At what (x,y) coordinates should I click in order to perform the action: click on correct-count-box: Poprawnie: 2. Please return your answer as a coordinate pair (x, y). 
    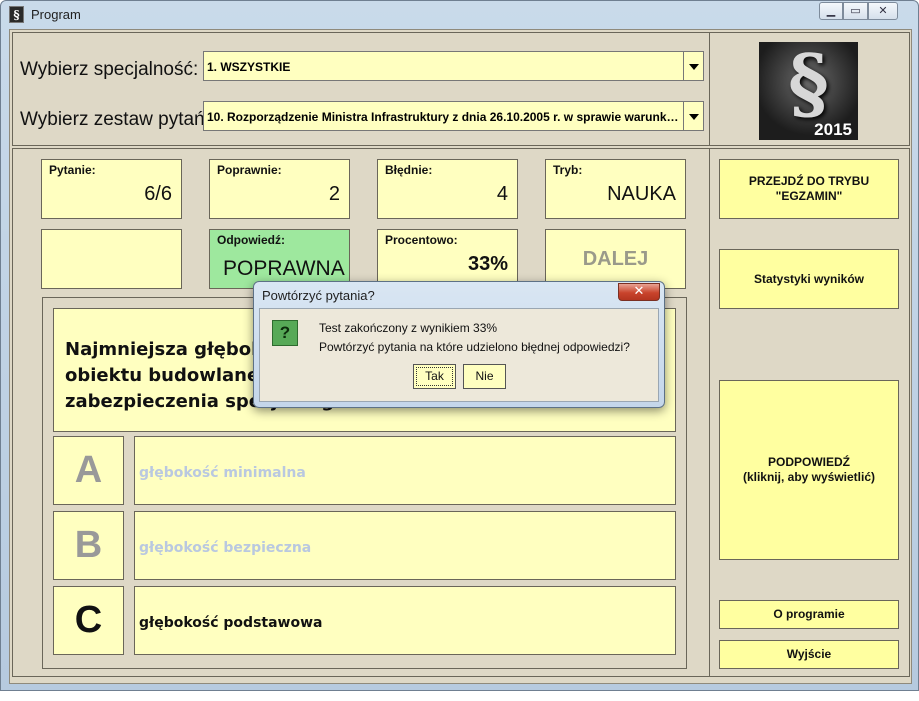
    Looking at the image, I should click on (279, 189).